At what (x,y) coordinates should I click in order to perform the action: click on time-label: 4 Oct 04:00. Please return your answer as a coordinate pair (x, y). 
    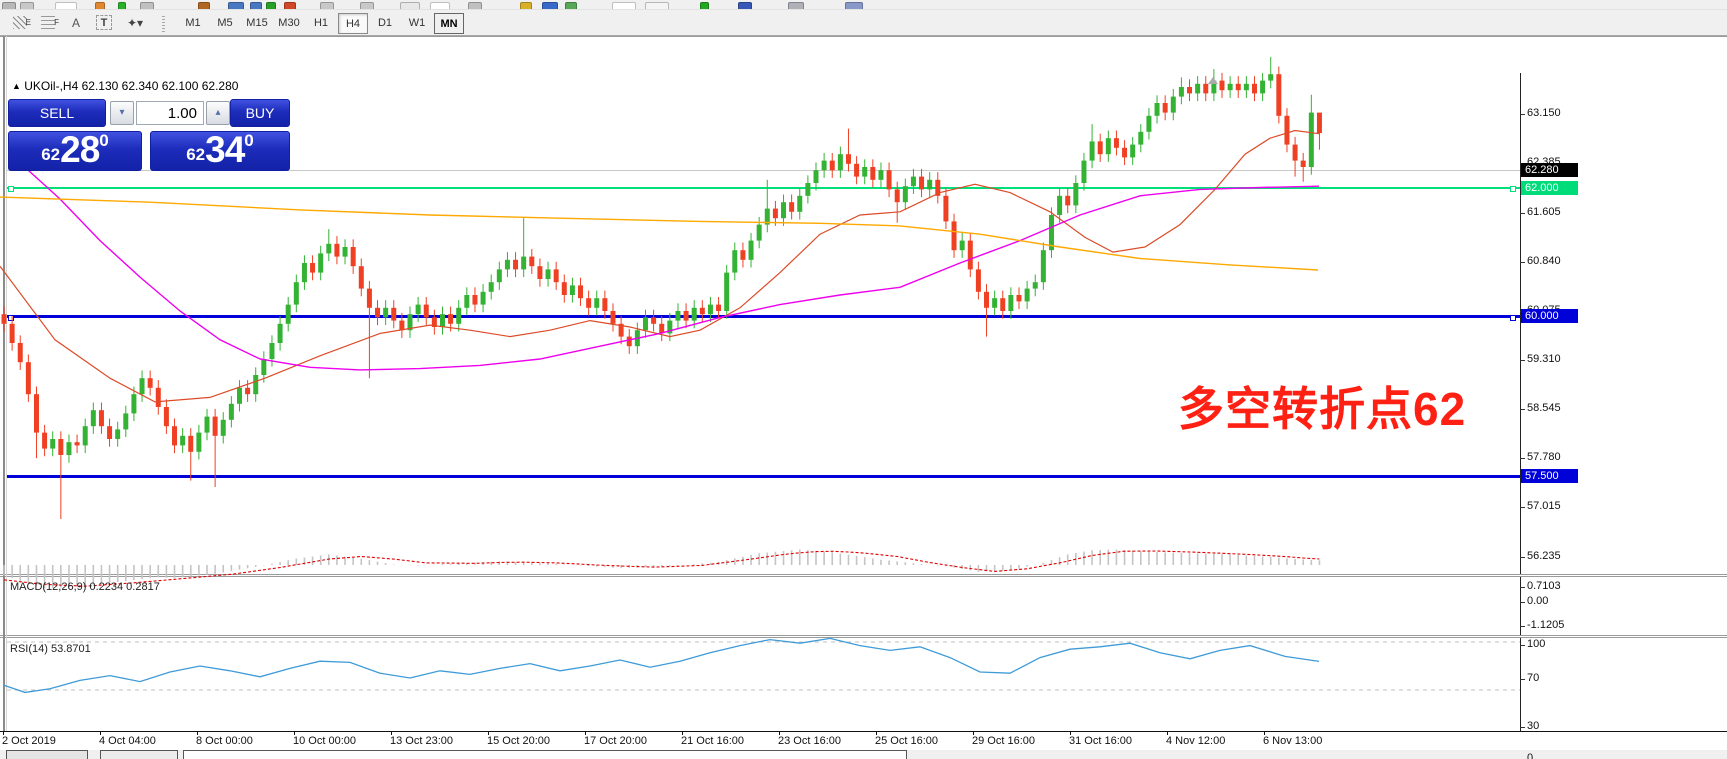
    Looking at the image, I should click on (127, 741).